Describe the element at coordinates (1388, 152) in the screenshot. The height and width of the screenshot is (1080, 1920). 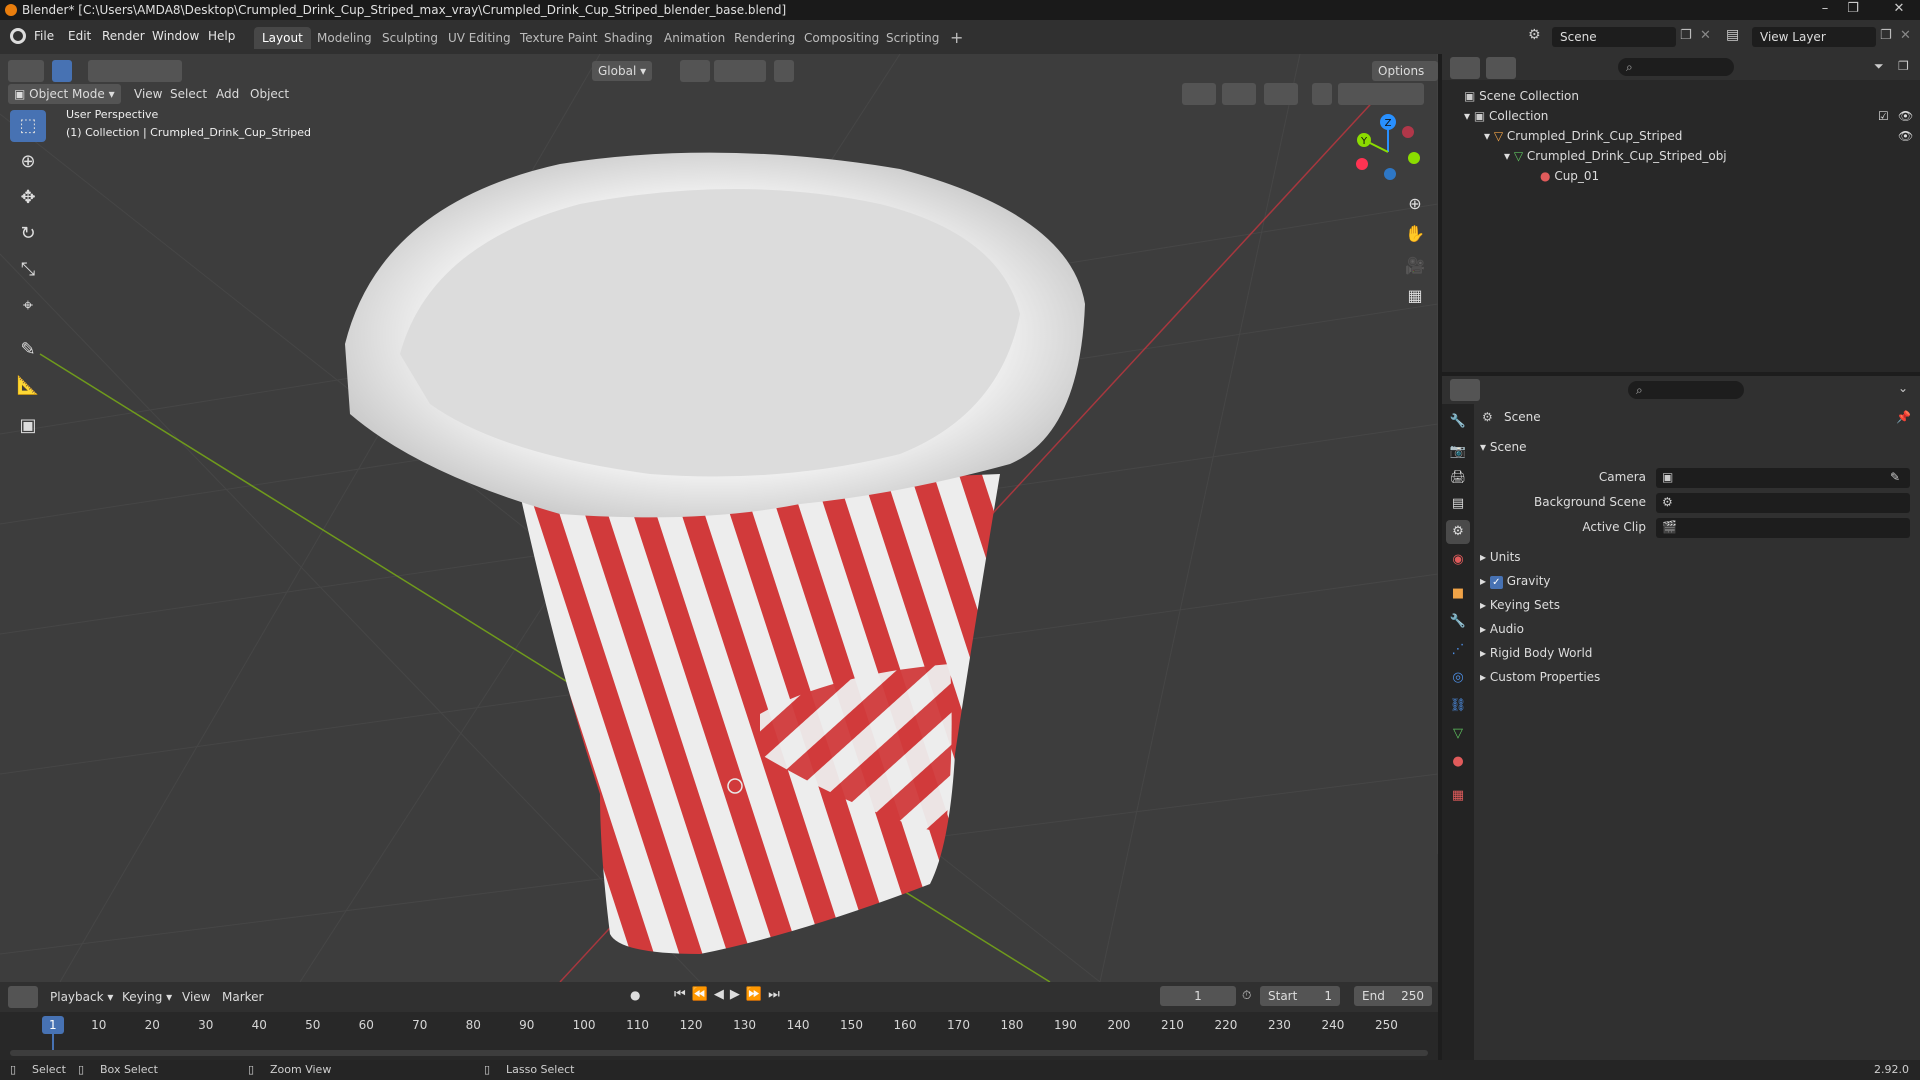
I see `navigation-gizmo: Z Y` at that location.